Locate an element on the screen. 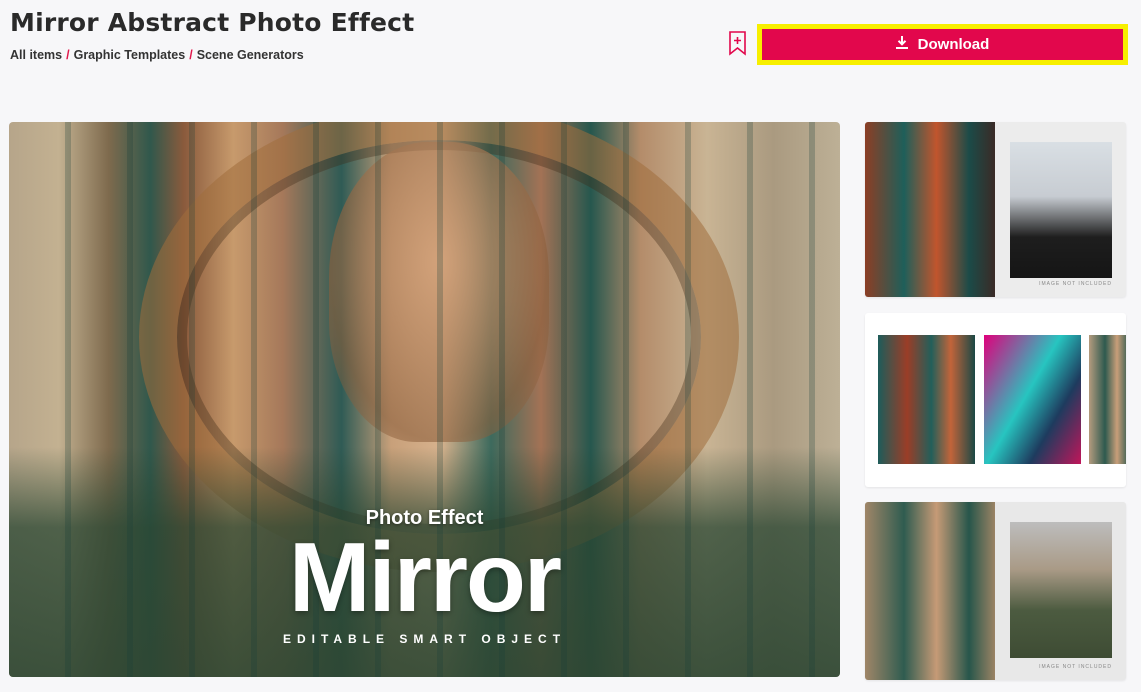  breadcrumb-all-items: All items is located at coordinates (36, 55).